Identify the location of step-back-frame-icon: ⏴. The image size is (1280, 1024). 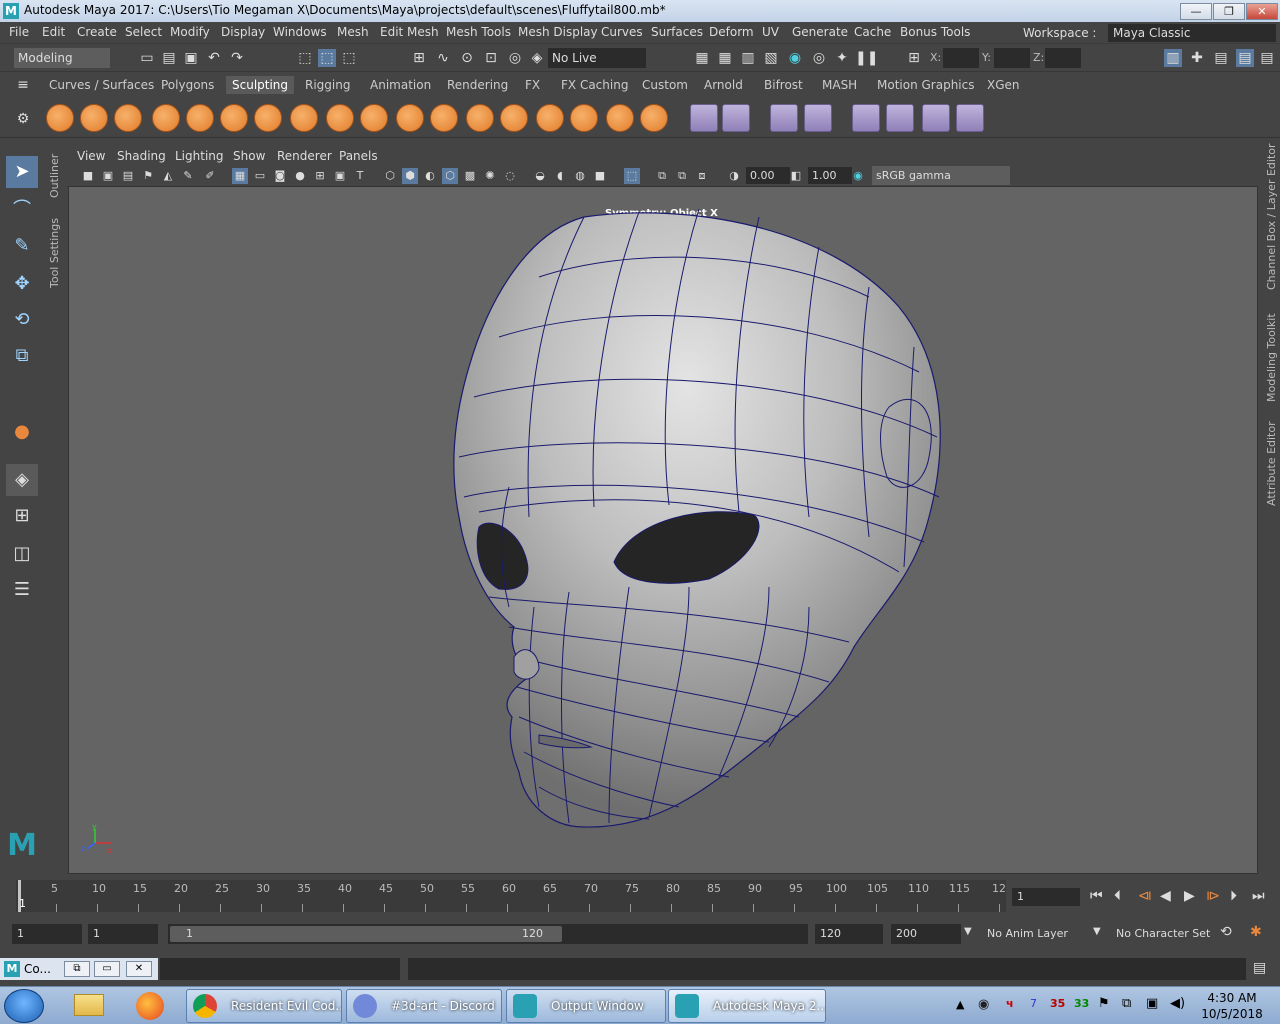
(1117, 896).